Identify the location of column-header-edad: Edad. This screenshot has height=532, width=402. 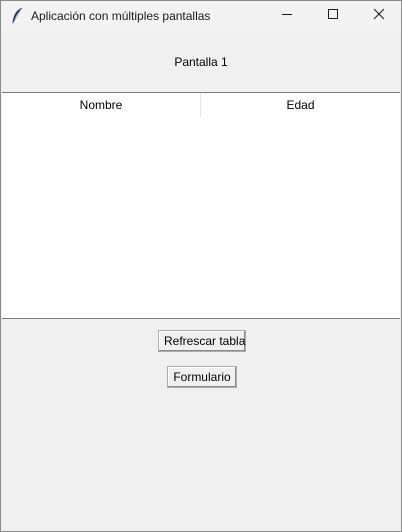
(300, 105).